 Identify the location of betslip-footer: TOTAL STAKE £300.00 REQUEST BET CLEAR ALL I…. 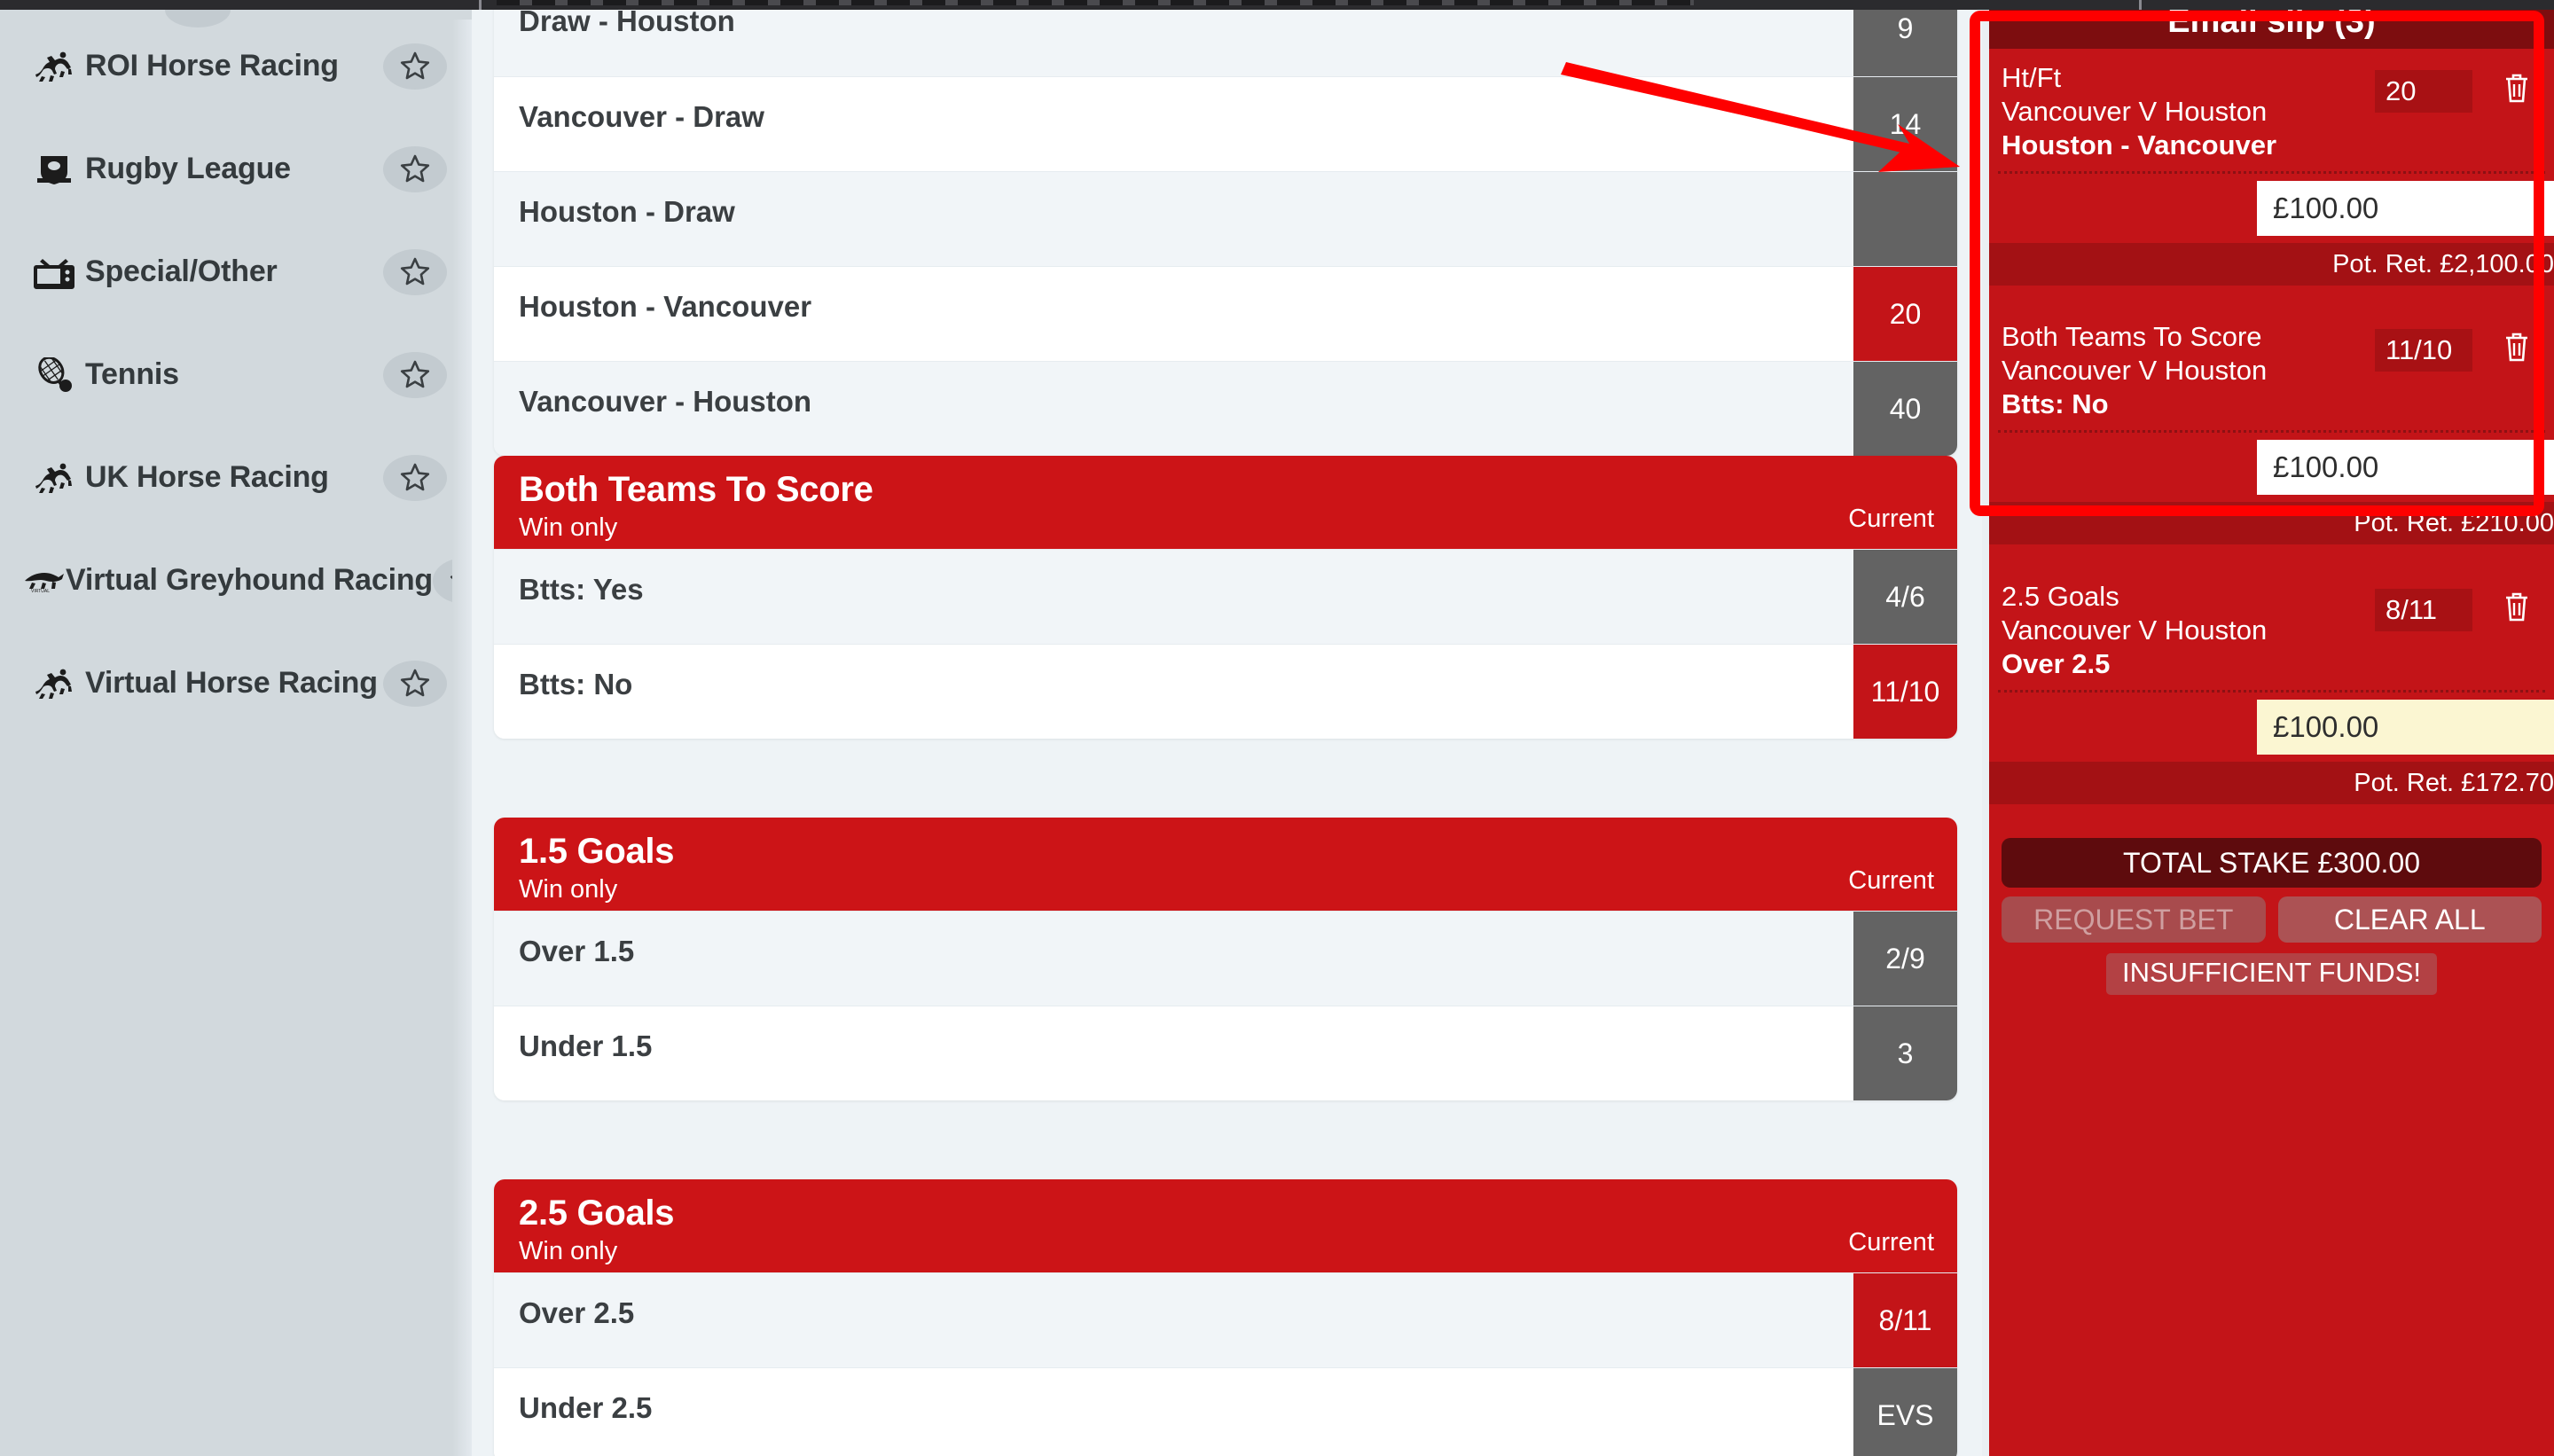
(2271, 912).